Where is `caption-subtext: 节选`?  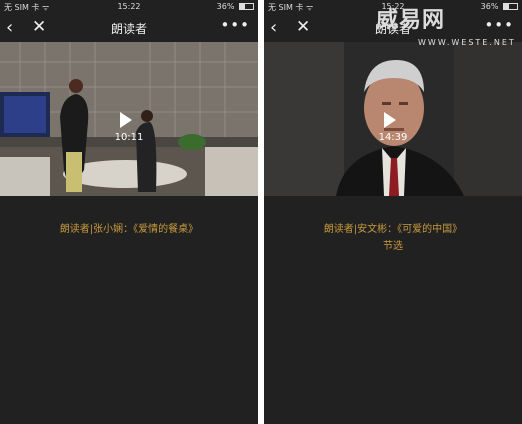 caption-subtext: 节选 is located at coordinates (393, 246).